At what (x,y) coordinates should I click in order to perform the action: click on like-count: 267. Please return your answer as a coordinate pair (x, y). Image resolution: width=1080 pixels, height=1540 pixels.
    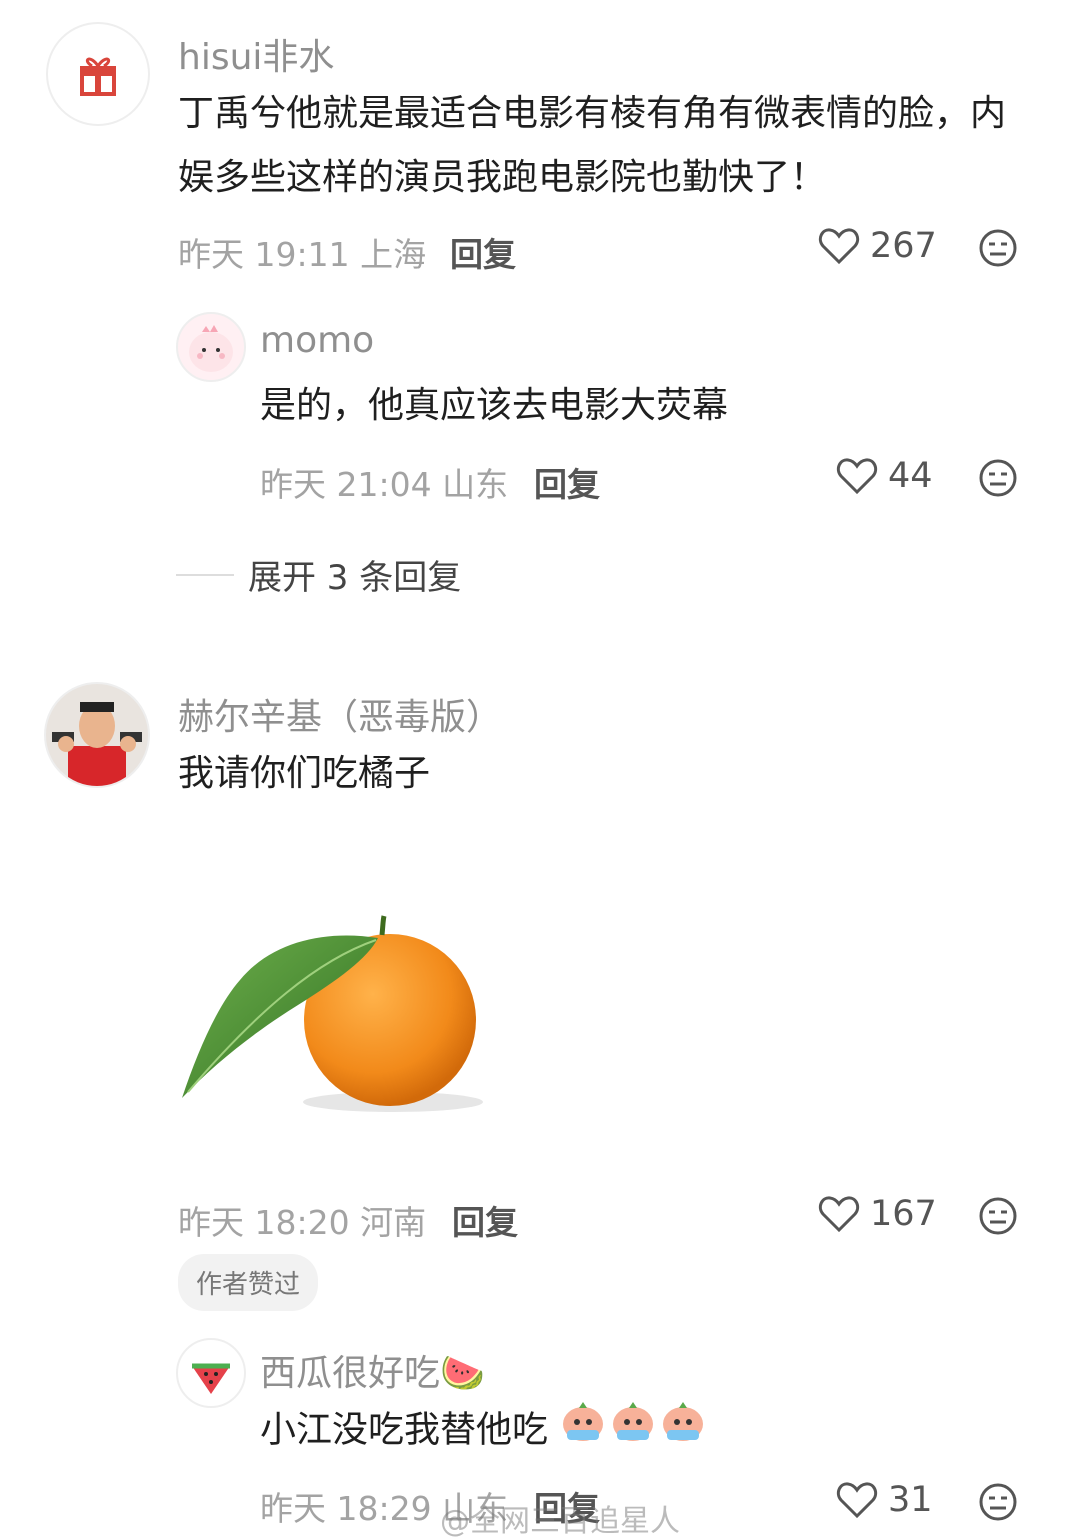
    Looking at the image, I should click on (903, 246).